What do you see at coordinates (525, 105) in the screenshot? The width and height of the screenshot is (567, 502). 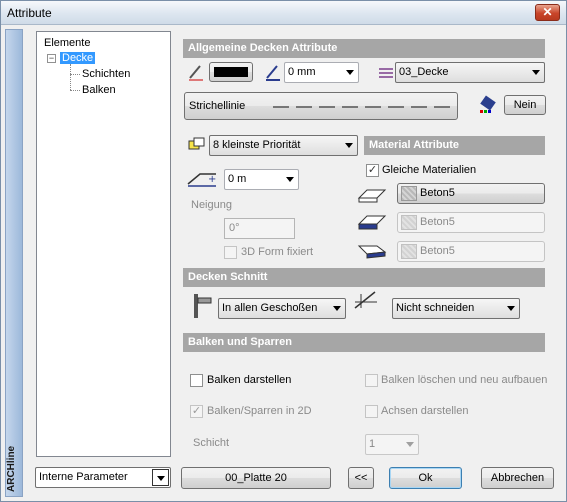 I see `nein-button: Nein` at bounding box center [525, 105].